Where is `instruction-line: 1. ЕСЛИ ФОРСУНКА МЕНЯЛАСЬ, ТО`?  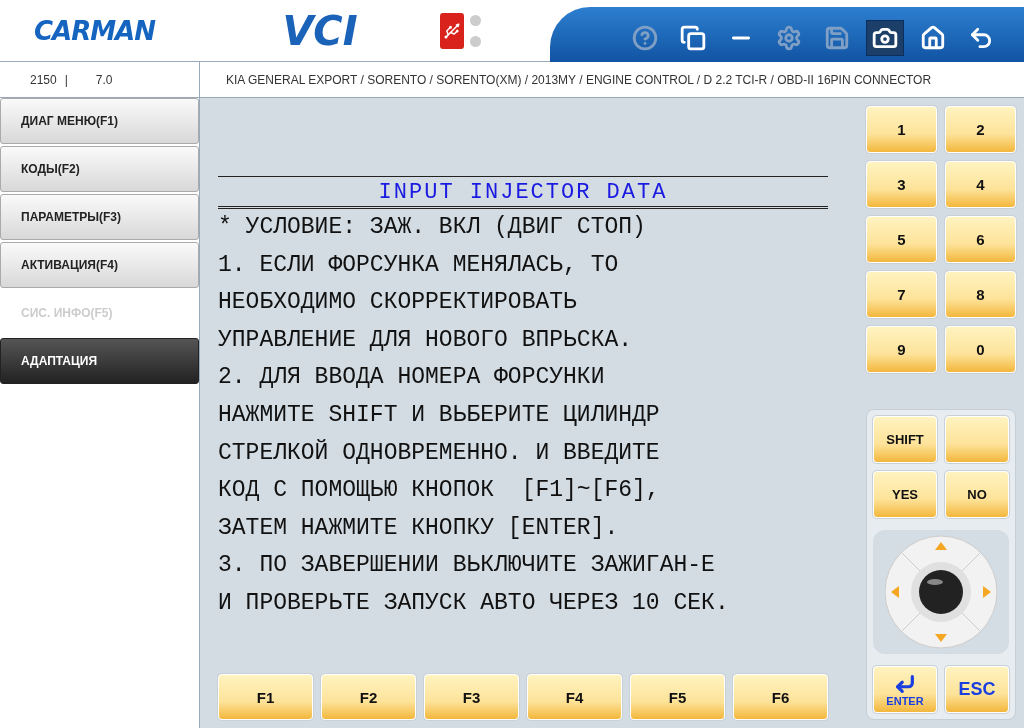 instruction-line: 1. ЕСЛИ ФОРСУНКА МЕНЯЛАСЬ, ТО is located at coordinates (419, 265).